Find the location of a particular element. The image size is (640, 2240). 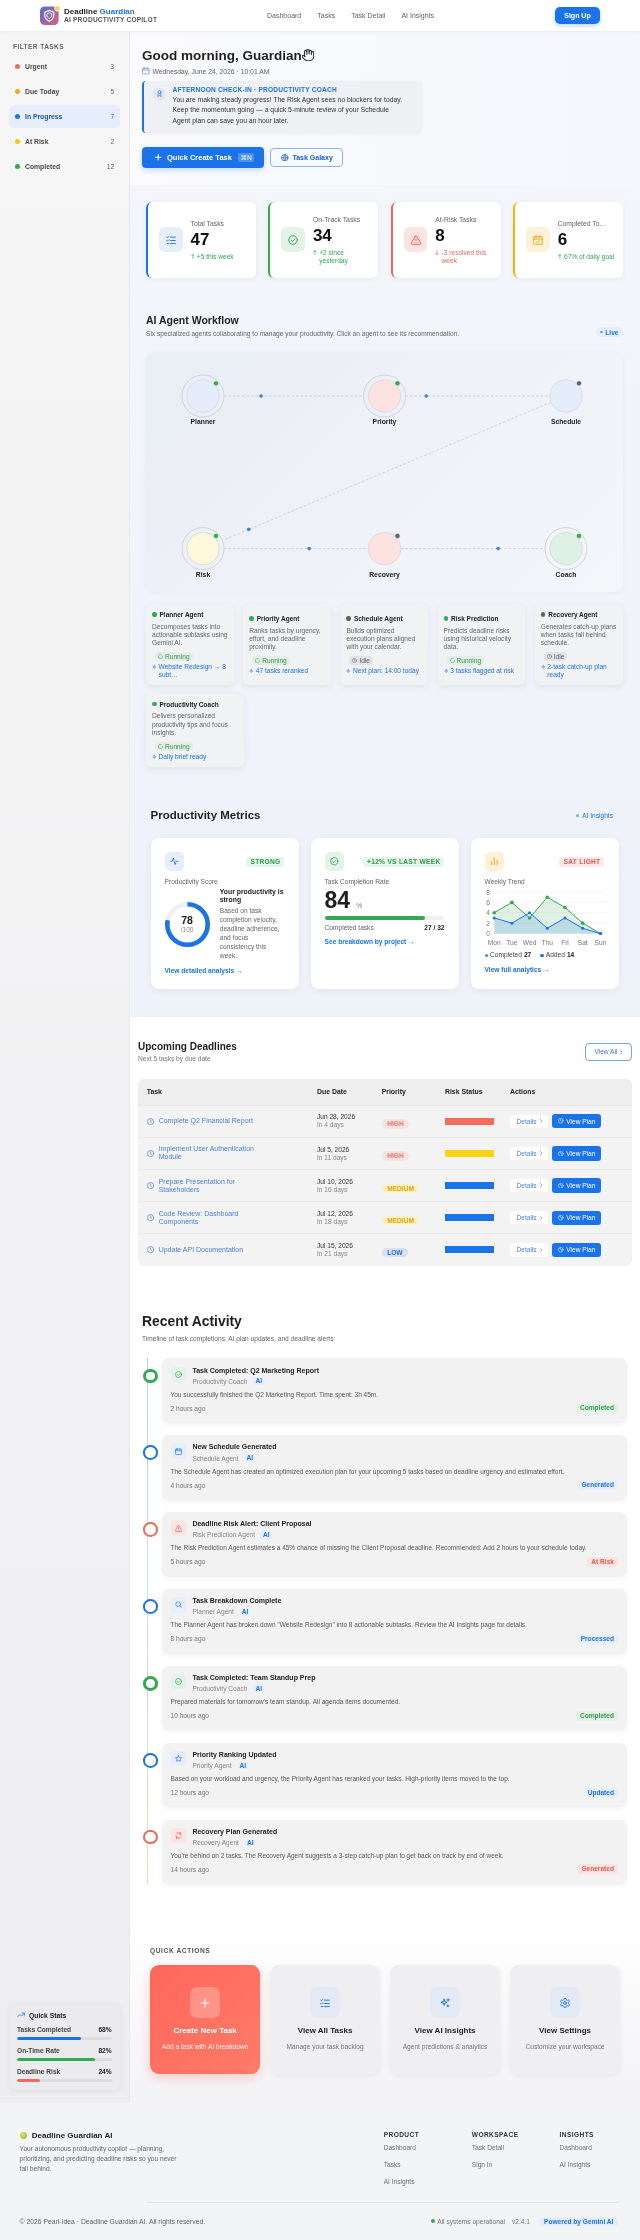

stat-value: 6 is located at coordinates (563, 239).